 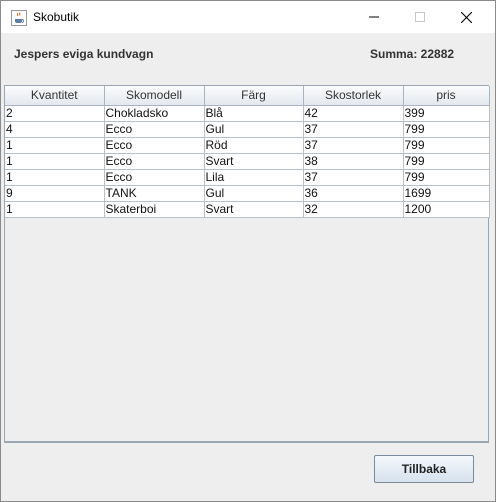 What do you see at coordinates (254, 96) in the screenshot?
I see `column-header-farg: Färg` at bounding box center [254, 96].